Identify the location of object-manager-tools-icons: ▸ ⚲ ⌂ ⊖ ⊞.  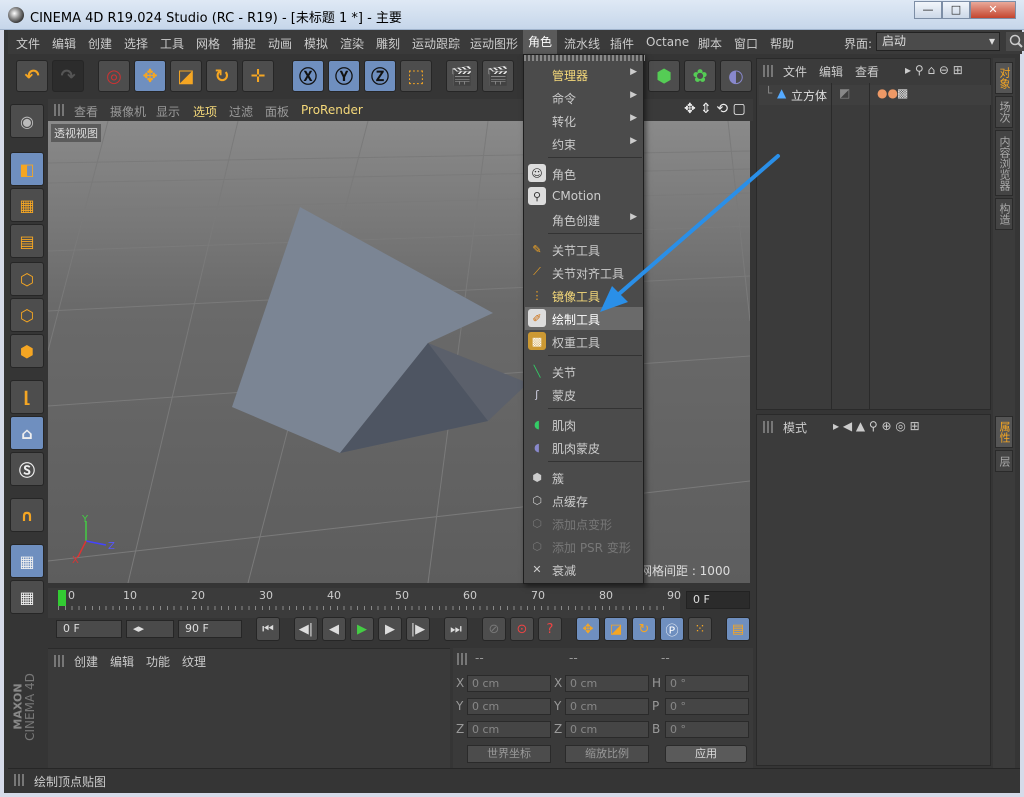
(934, 70).